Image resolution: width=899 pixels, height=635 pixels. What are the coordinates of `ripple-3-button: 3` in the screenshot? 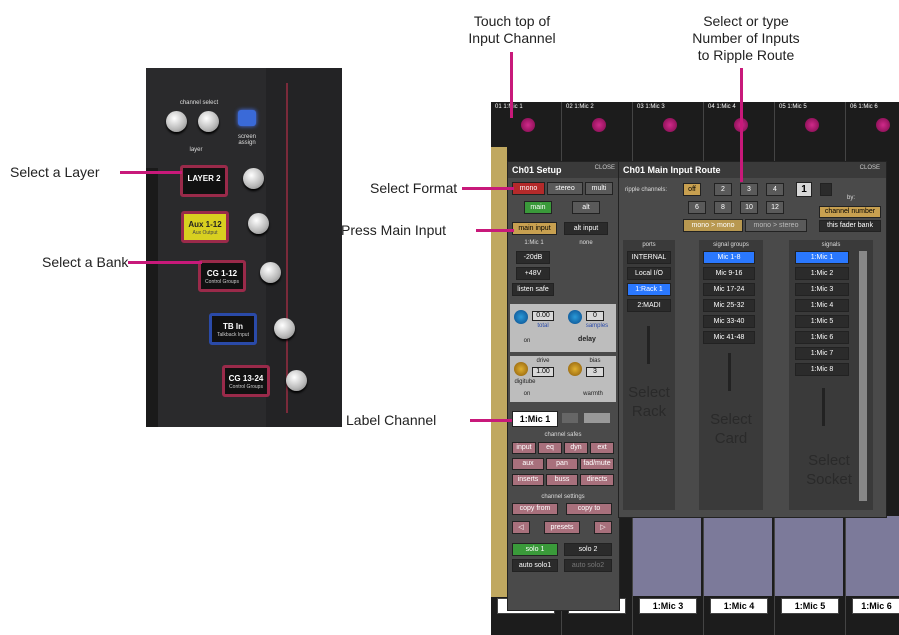 It's located at (749, 189).